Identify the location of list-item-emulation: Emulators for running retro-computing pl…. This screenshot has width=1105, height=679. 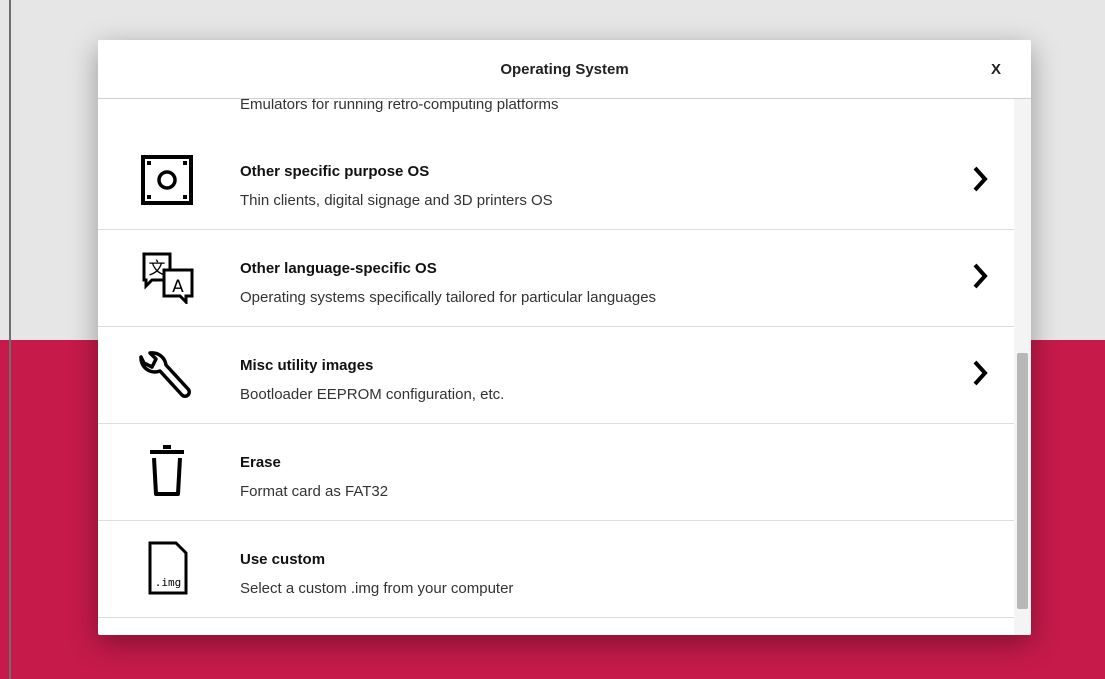
(556, 116).